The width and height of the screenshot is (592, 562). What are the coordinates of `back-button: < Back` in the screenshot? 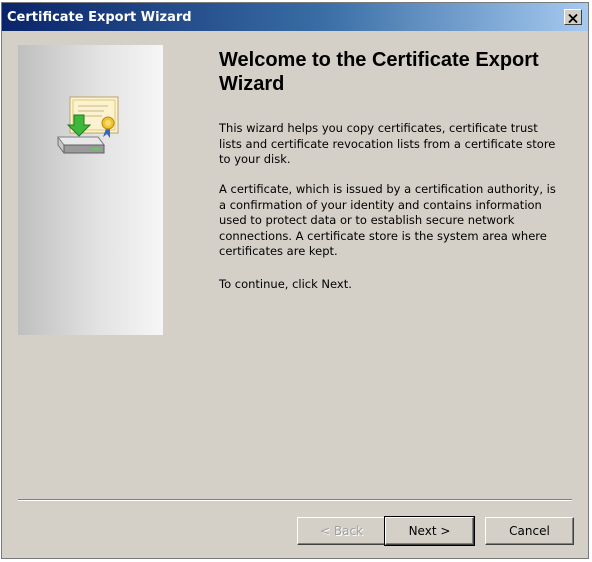 It's located at (341, 531).